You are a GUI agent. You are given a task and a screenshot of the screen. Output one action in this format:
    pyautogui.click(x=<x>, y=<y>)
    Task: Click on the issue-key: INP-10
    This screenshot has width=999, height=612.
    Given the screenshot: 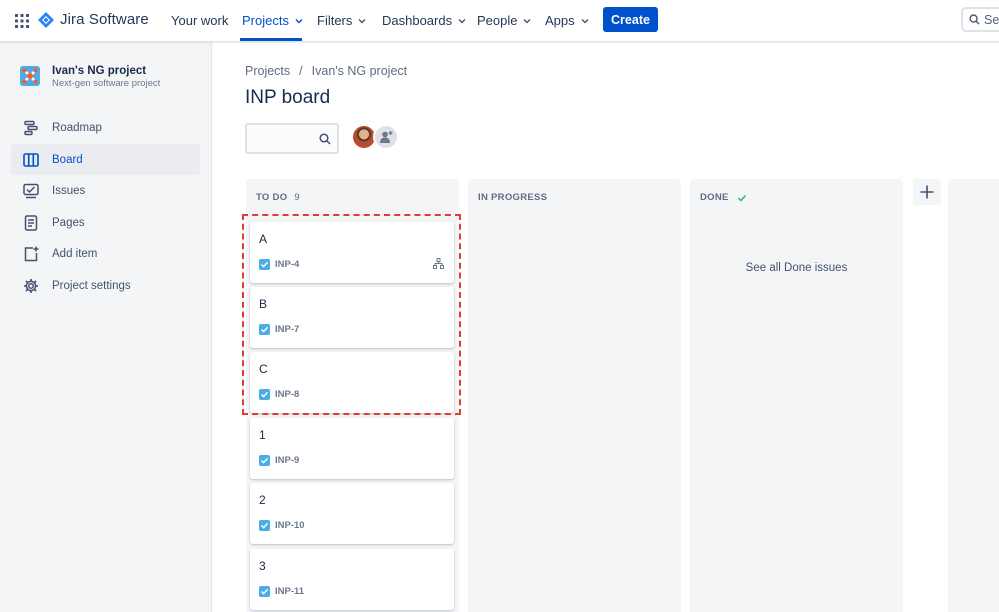 What is the action you would take?
    pyautogui.click(x=290, y=525)
    